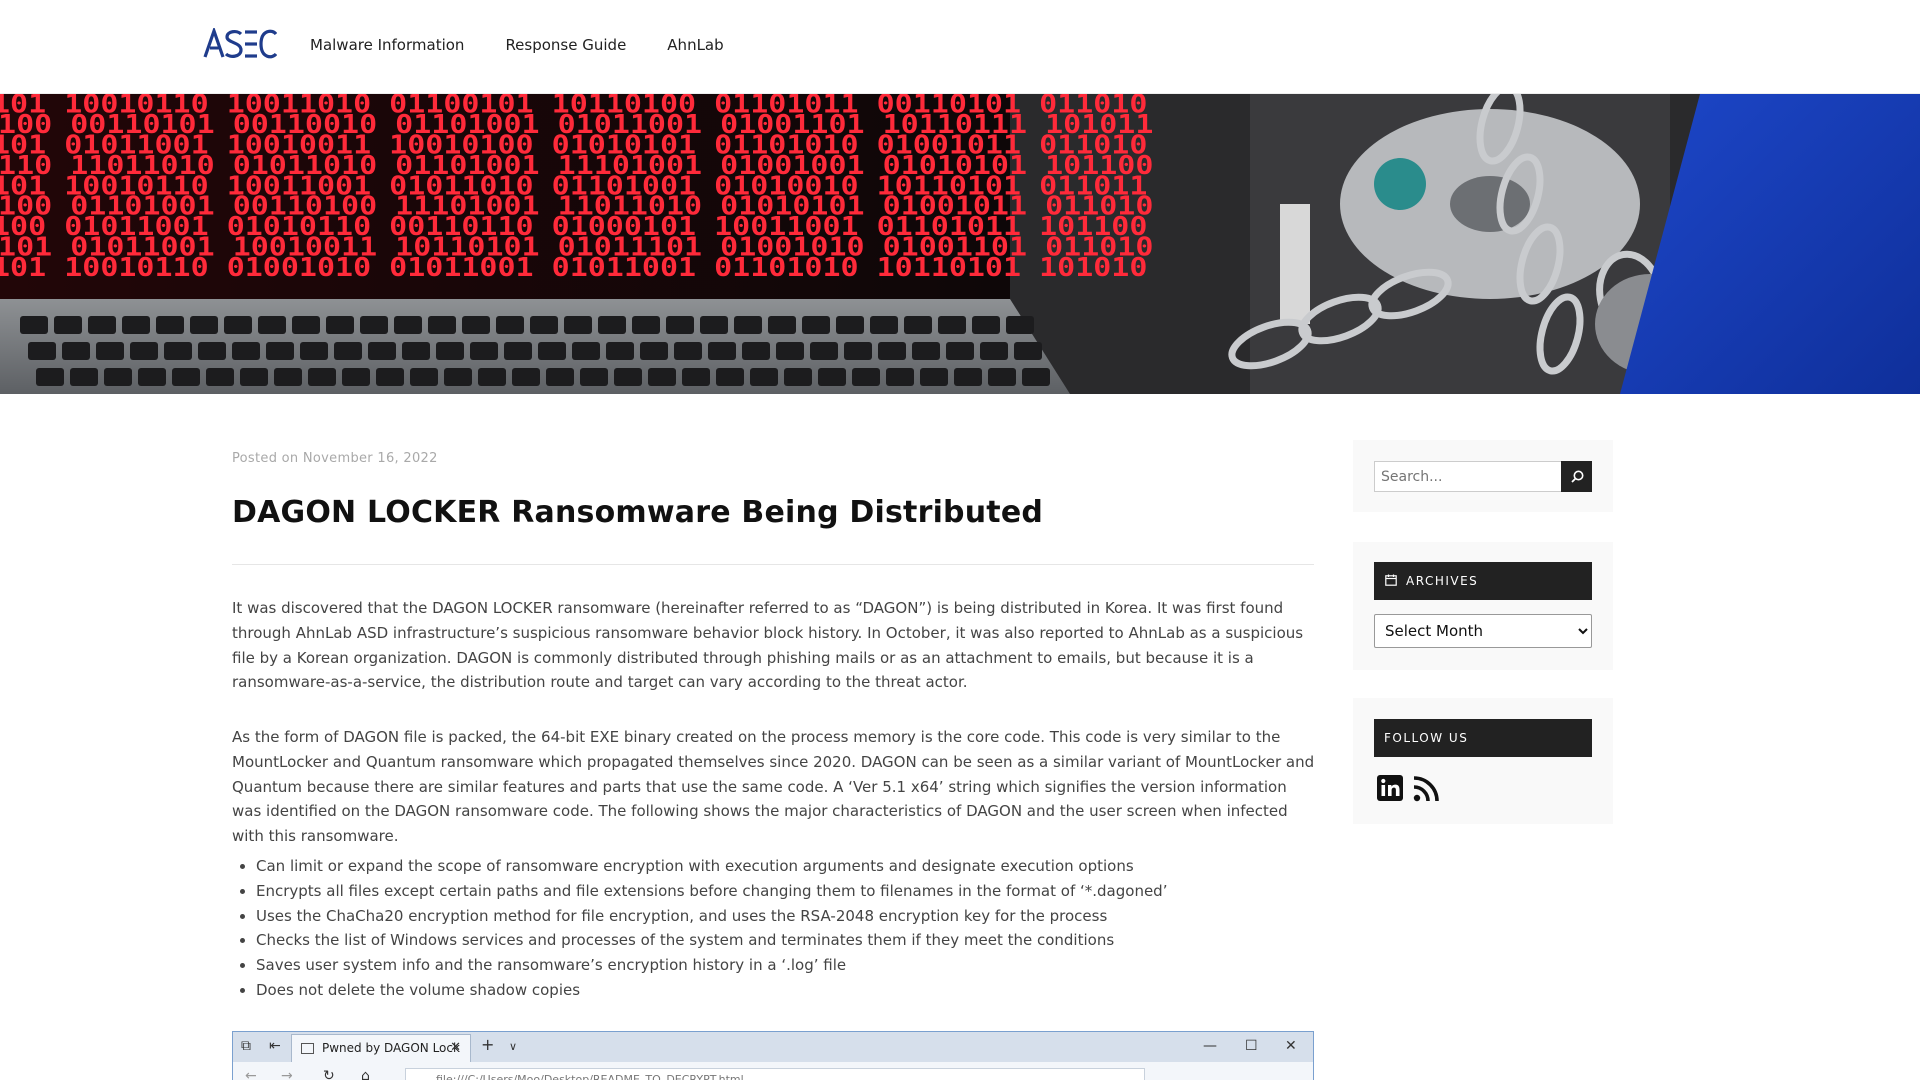 The width and height of the screenshot is (1920, 1080). Describe the element at coordinates (1391, 580) in the screenshot. I see `calendar-icon` at that location.